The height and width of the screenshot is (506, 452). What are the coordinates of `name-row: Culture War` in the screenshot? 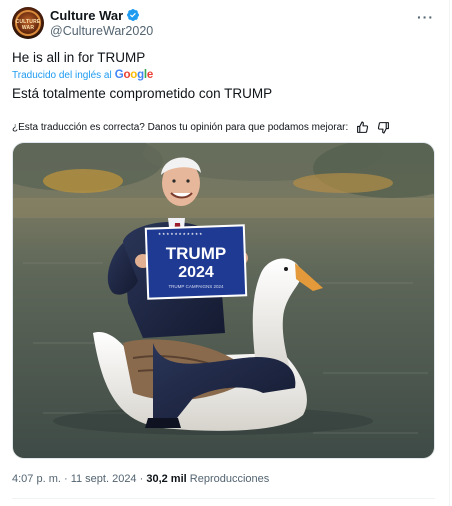 It's located at (95, 15).